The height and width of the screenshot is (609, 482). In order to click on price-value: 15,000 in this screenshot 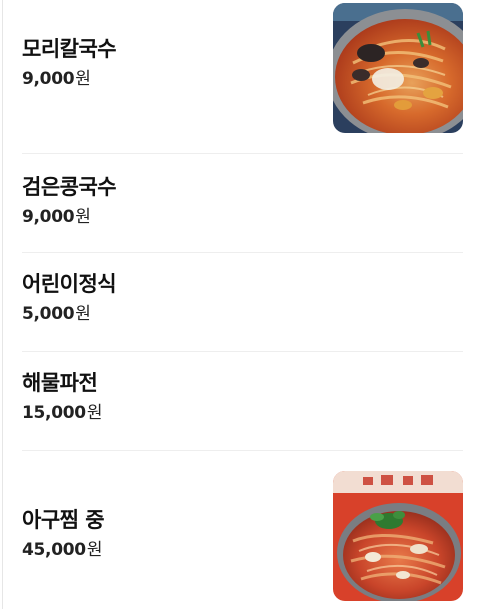, I will do `click(54, 413)`.